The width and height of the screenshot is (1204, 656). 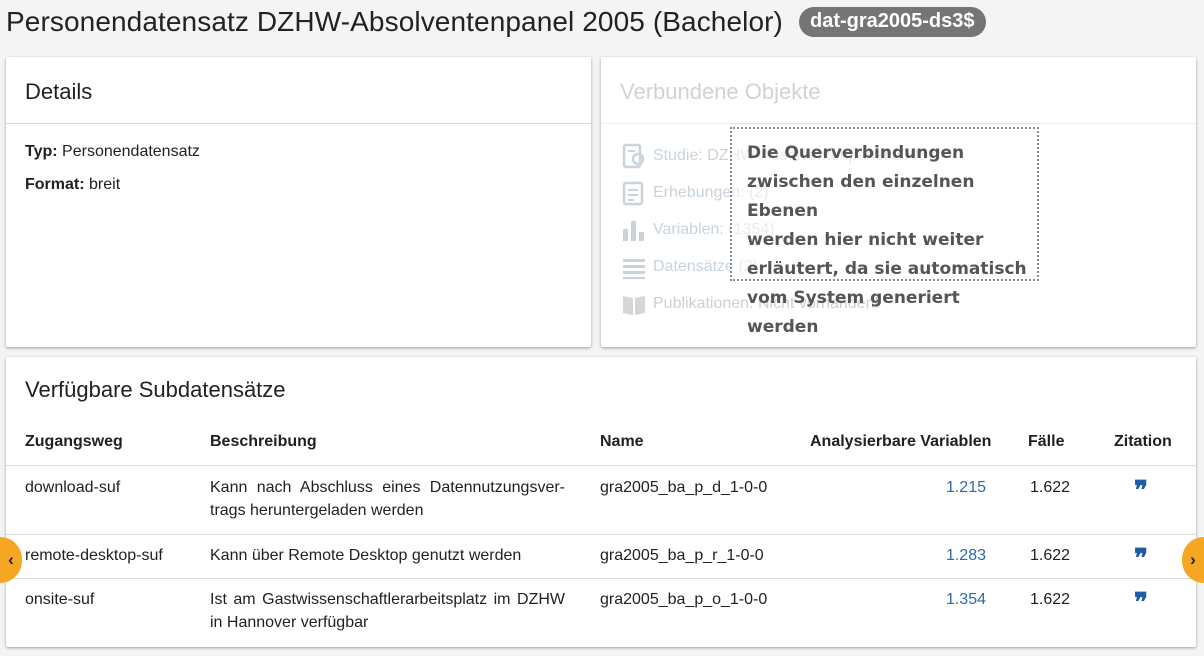 What do you see at coordinates (1050, 555) in the screenshot?
I see `row2-cases: 1.622` at bounding box center [1050, 555].